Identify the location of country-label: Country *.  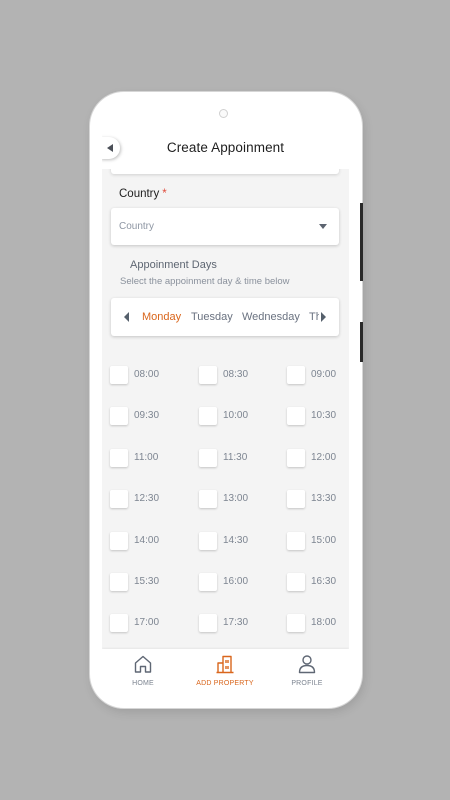
(143, 194).